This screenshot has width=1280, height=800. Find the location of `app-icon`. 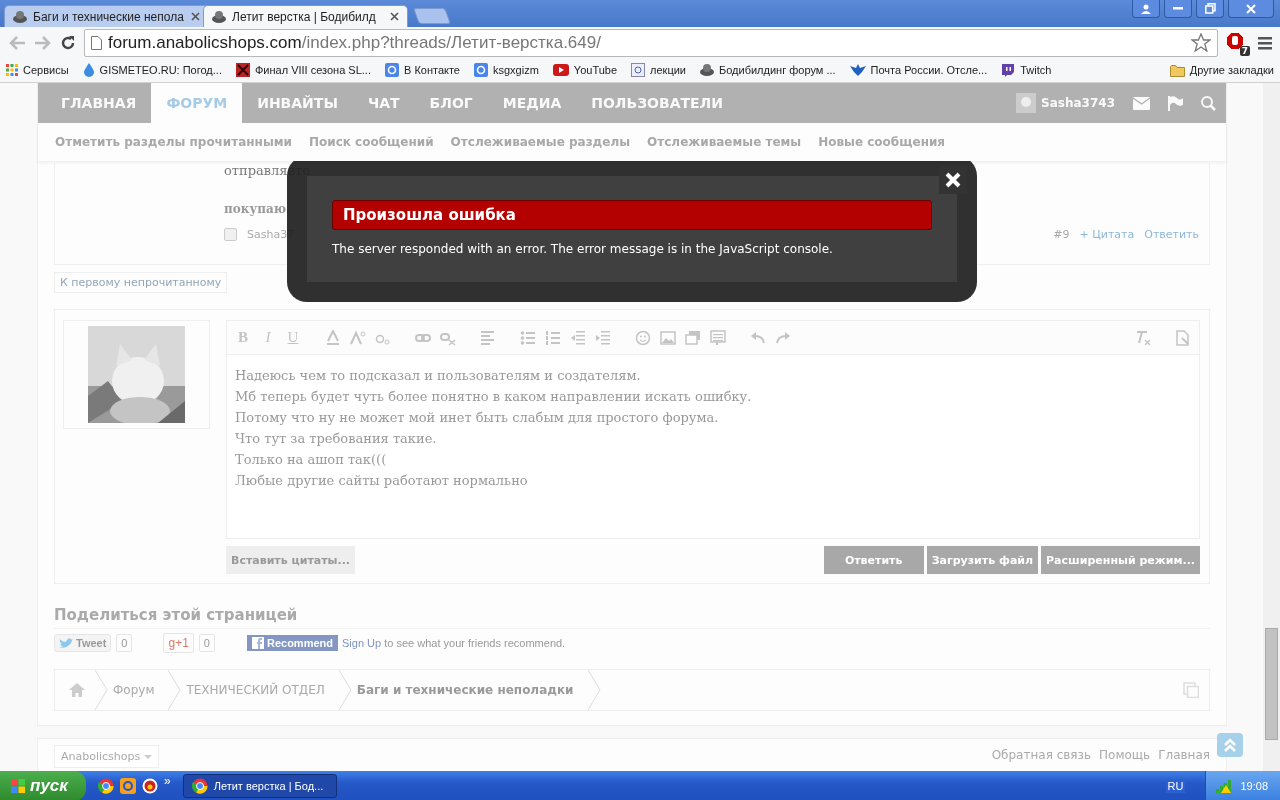

app-icon is located at coordinates (150, 786).